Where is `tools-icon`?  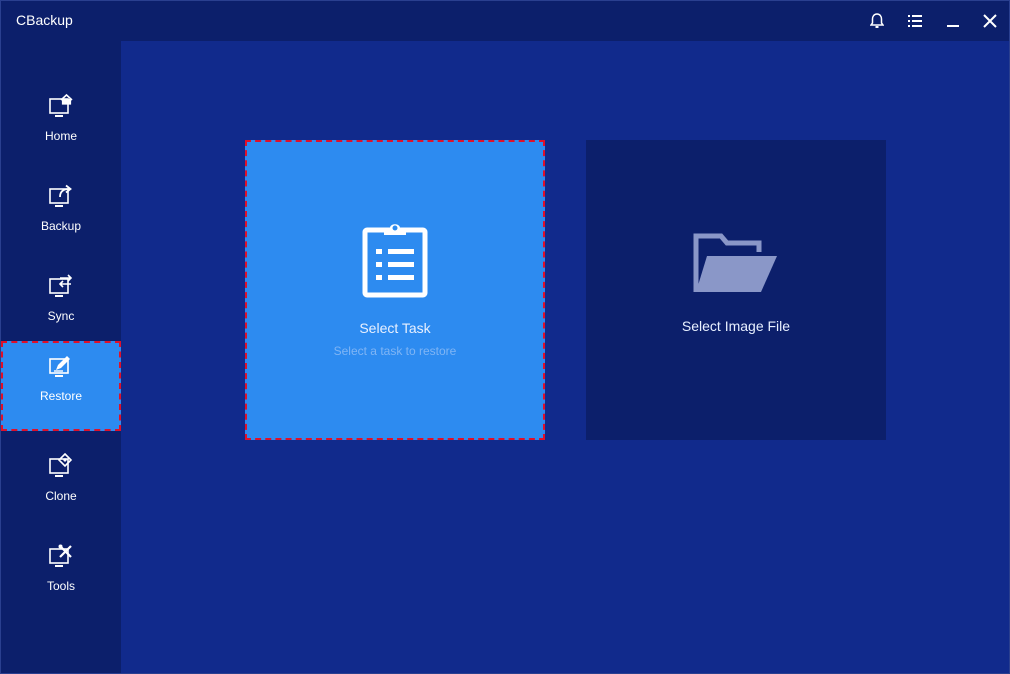 tools-icon is located at coordinates (61, 557).